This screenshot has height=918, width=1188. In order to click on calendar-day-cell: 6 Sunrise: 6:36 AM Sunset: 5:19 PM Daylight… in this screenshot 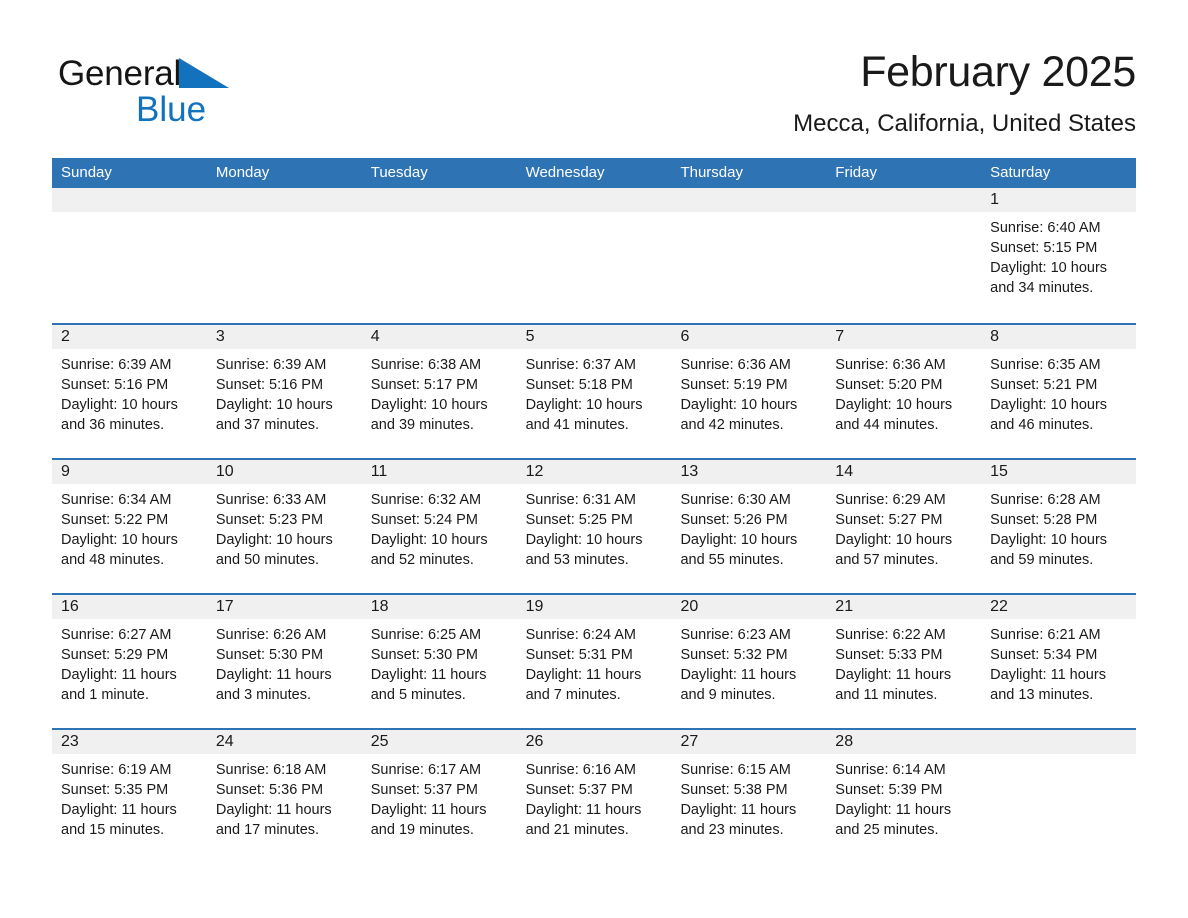, I will do `click(749, 391)`.